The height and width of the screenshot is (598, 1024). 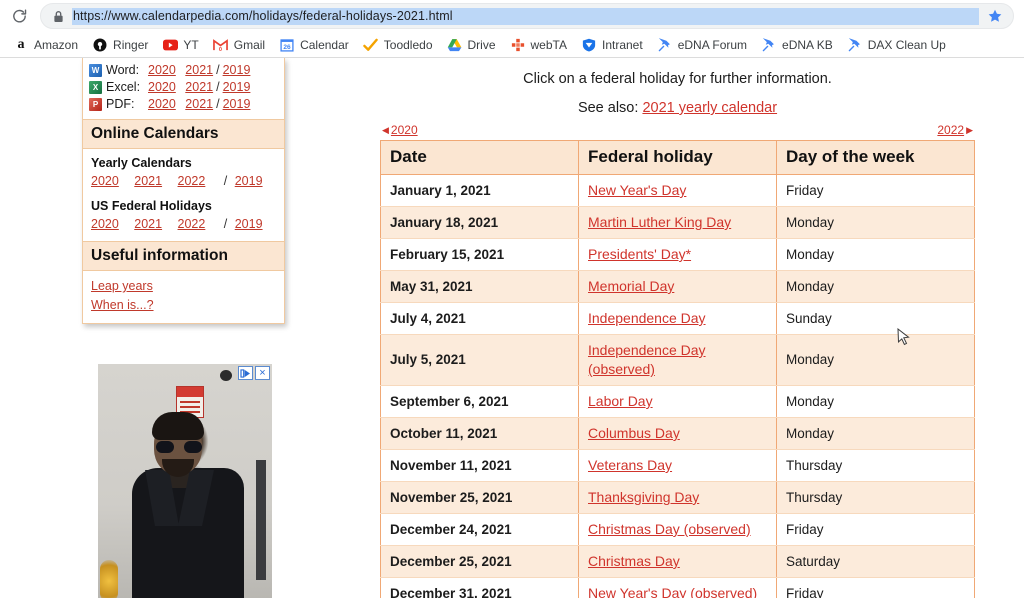 I want to click on holiday-link: Labor Day, so click(x=620, y=401).